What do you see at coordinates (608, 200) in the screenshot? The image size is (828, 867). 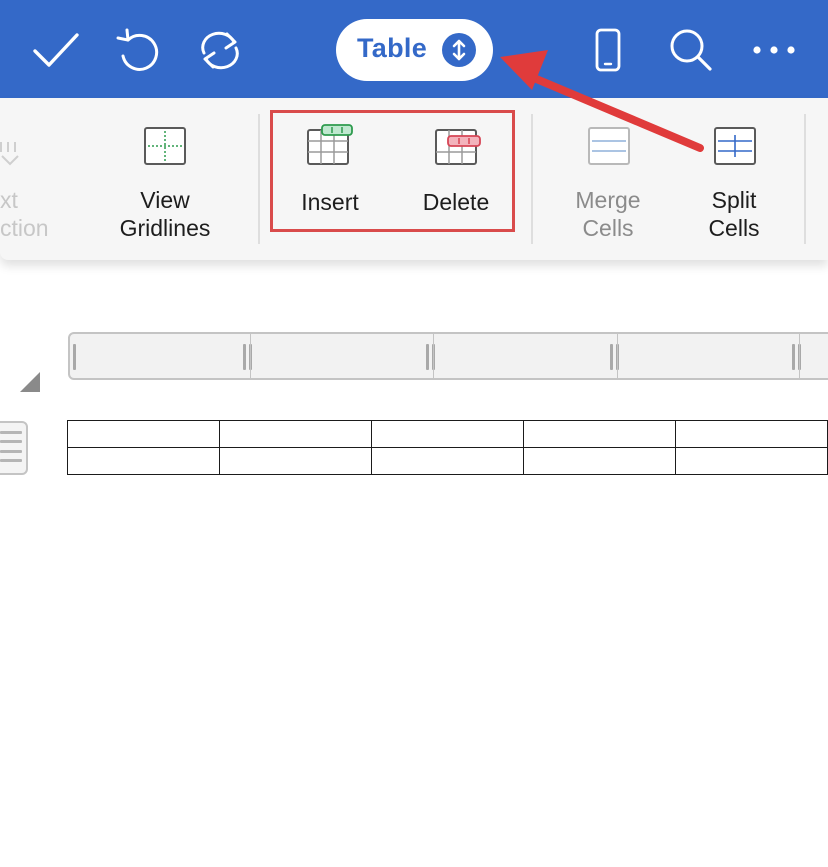 I see `merge-cells-label-1: Merge` at bounding box center [608, 200].